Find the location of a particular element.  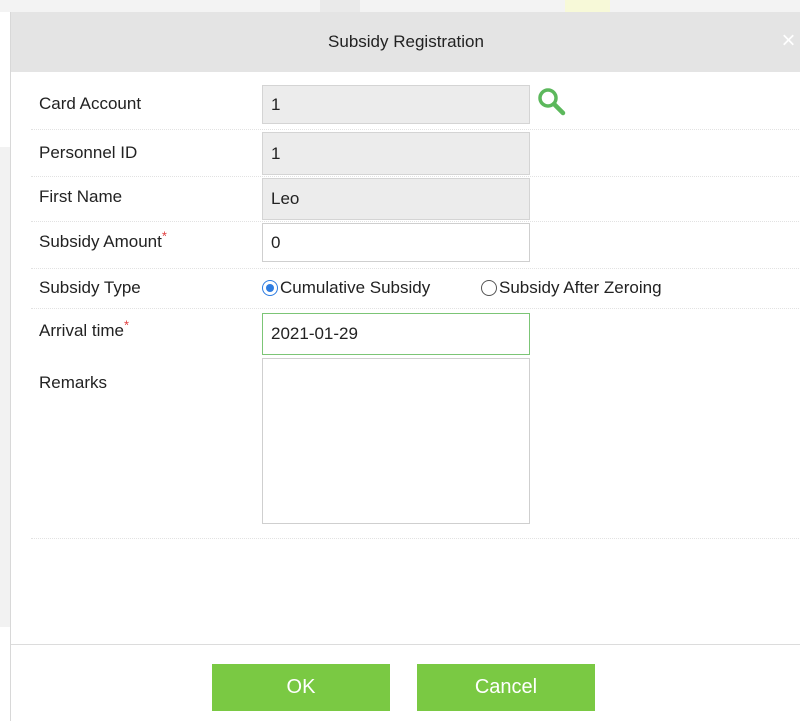

radio-cumulative-subsidy: Cumulative Subsidy is located at coordinates (346, 288).